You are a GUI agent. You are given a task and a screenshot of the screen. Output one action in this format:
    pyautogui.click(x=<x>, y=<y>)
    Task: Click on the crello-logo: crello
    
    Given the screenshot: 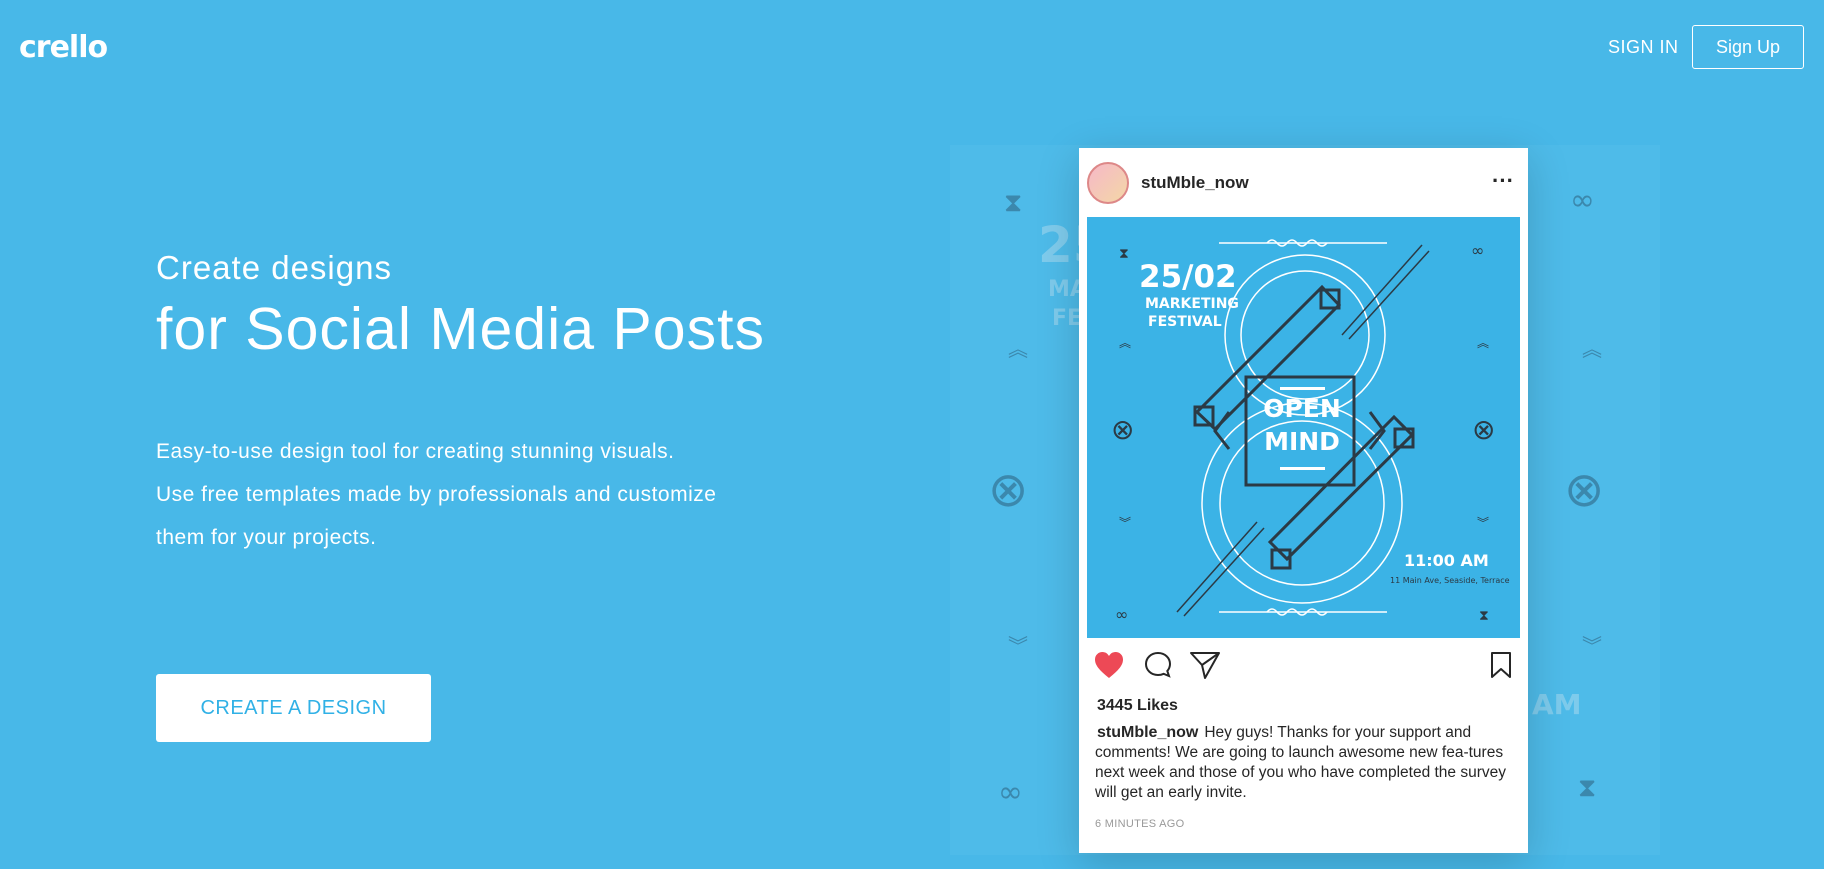 What is the action you would take?
    pyautogui.click(x=63, y=47)
    